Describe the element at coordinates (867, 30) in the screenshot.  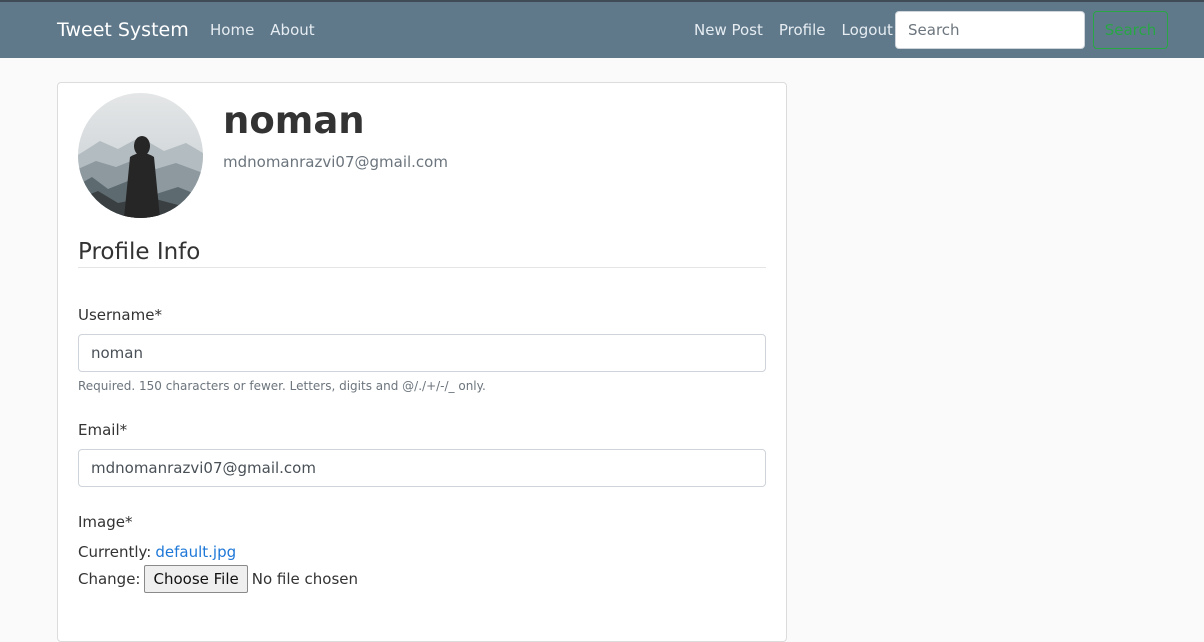
I see `nav-logout-link: Logout` at that location.